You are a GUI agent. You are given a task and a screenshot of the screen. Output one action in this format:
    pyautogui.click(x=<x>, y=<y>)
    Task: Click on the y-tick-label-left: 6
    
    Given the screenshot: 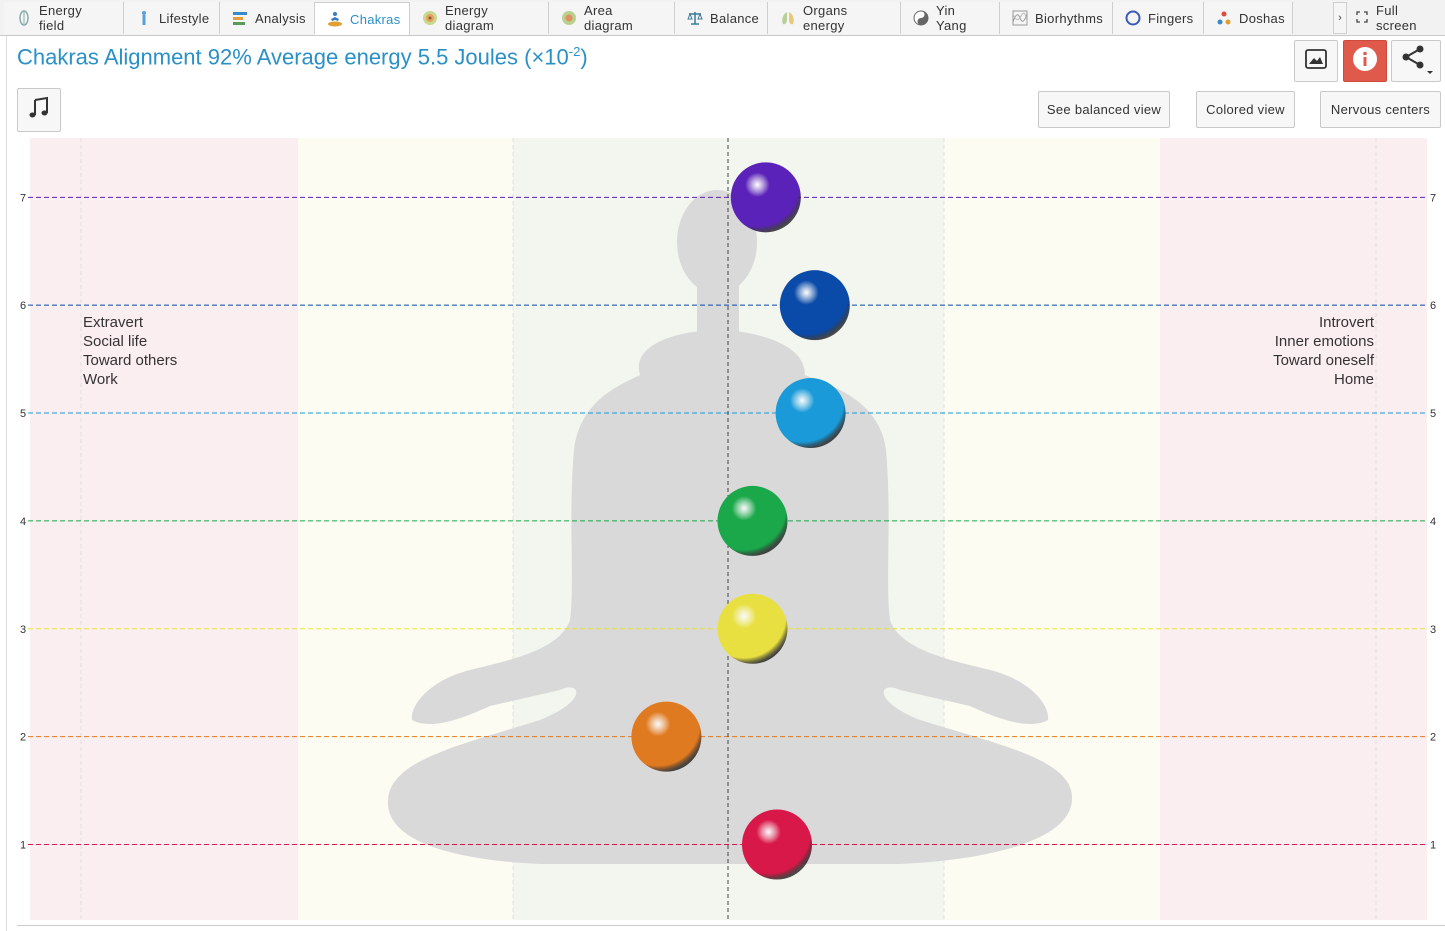 What is the action you would take?
    pyautogui.click(x=23, y=306)
    